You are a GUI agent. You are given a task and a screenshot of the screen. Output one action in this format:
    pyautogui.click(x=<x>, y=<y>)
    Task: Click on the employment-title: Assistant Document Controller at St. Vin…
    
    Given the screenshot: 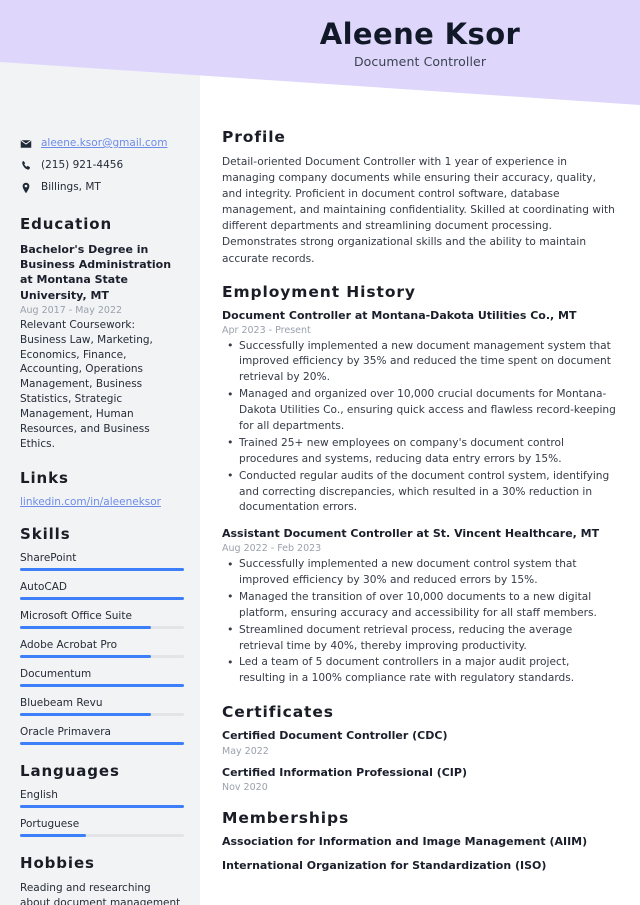 What is the action you would take?
    pyautogui.click(x=411, y=534)
    